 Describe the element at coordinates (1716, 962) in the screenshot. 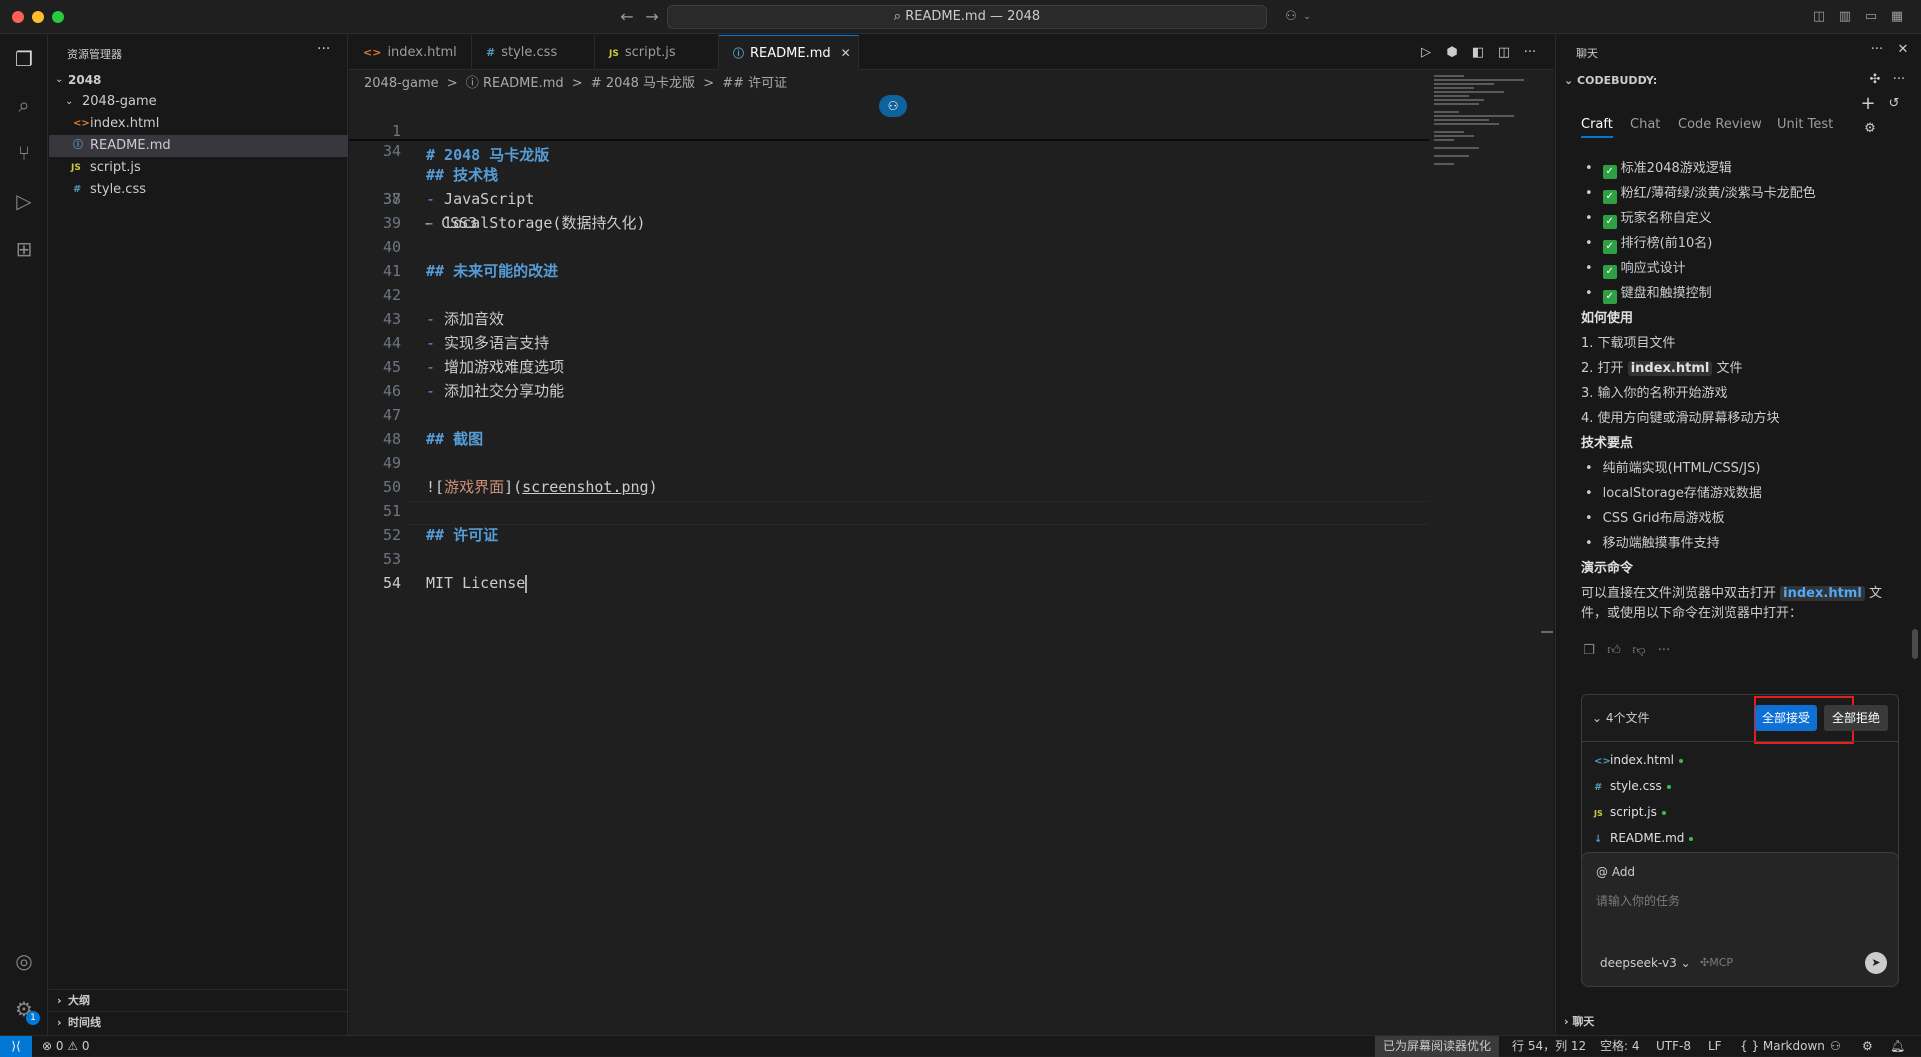

I see `mcp-button: ✣MCP` at that location.